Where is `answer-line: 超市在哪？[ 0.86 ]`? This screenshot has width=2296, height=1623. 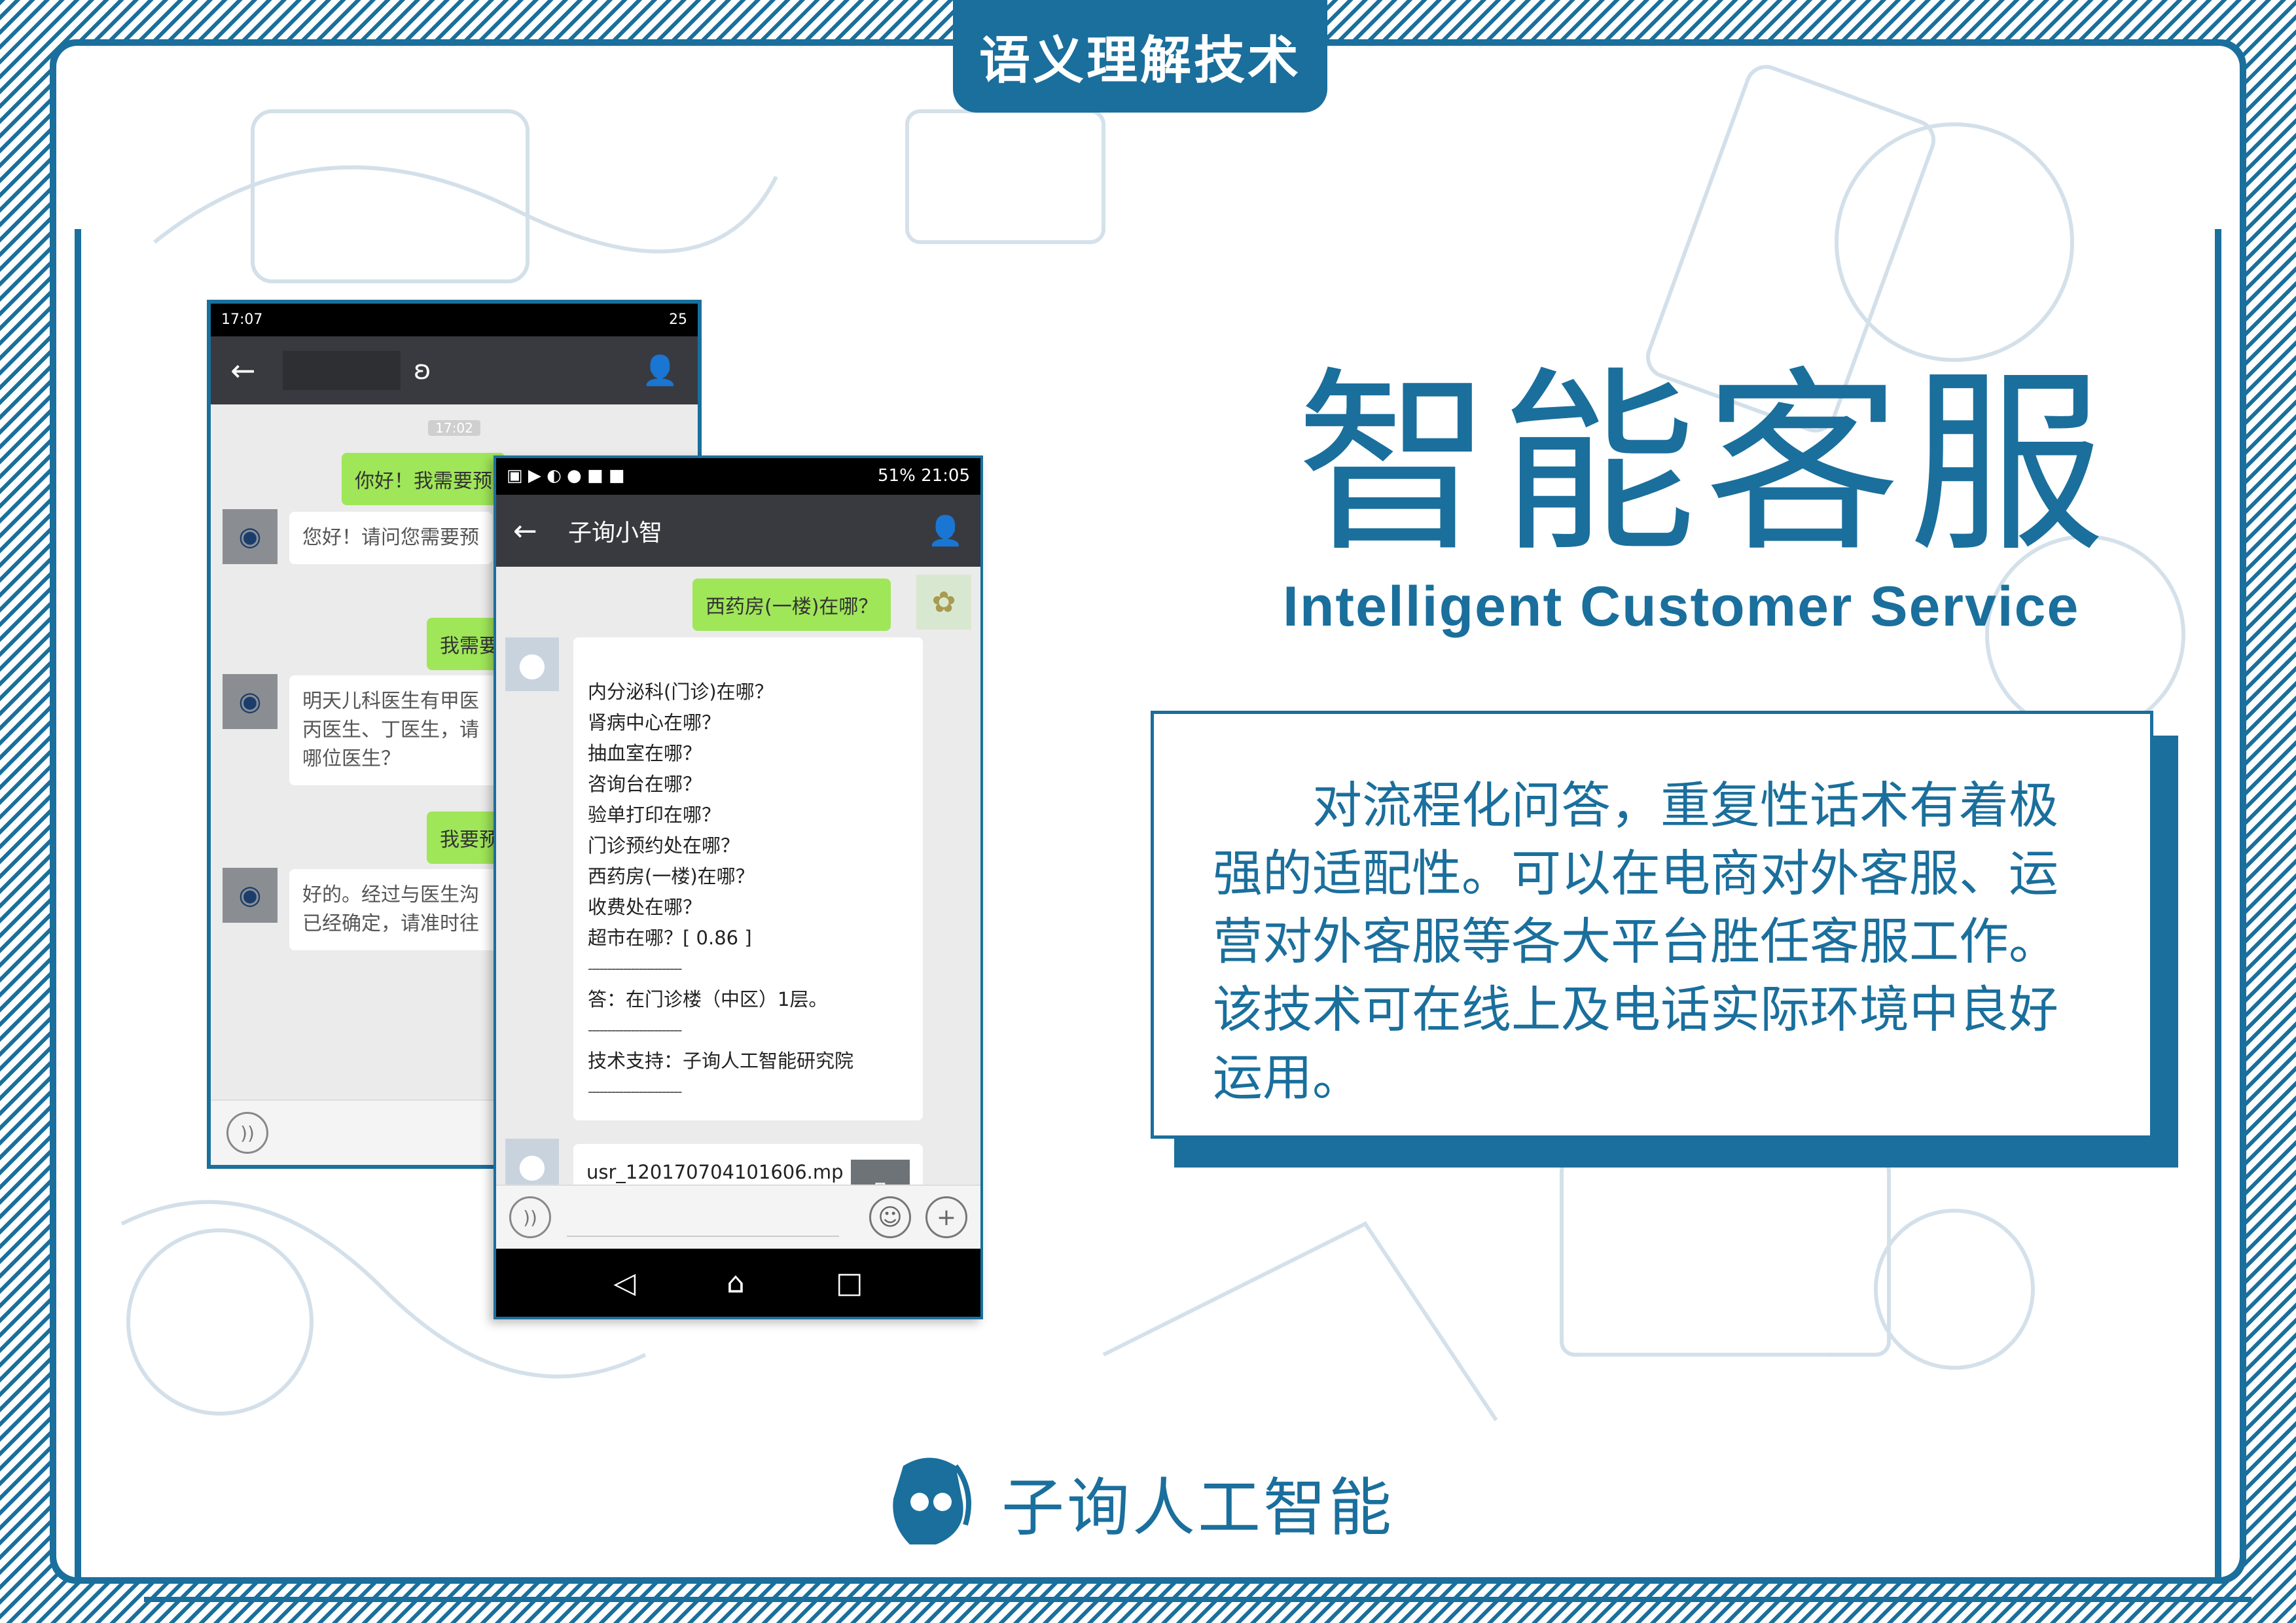 answer-line: 超市在哪？[ 0.86 ] is located at coordinates (670, 938).